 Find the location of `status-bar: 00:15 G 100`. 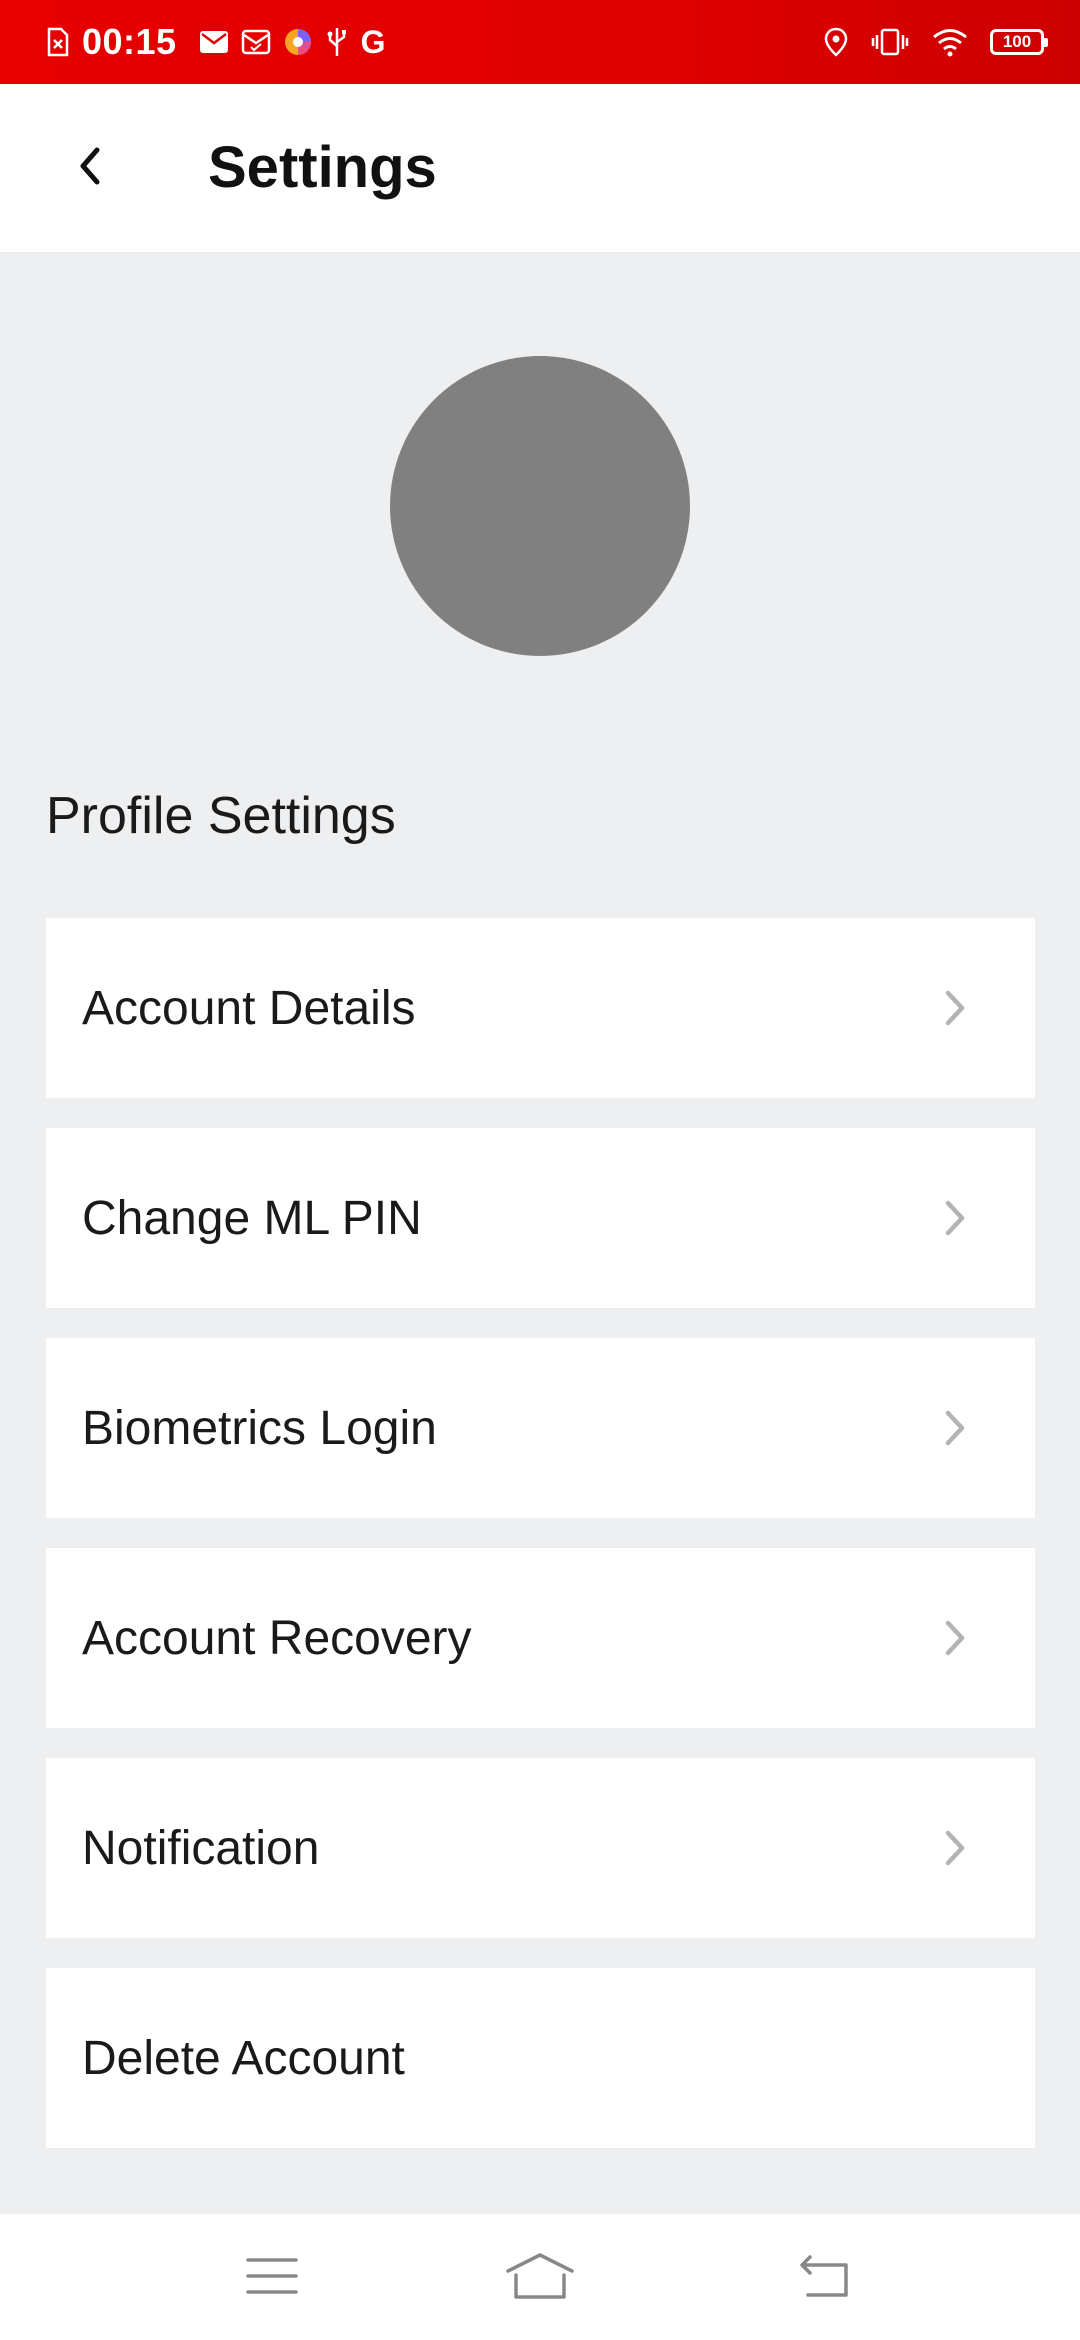

status-bar: 00:15 G 100 is located at coordinates (540, 42).